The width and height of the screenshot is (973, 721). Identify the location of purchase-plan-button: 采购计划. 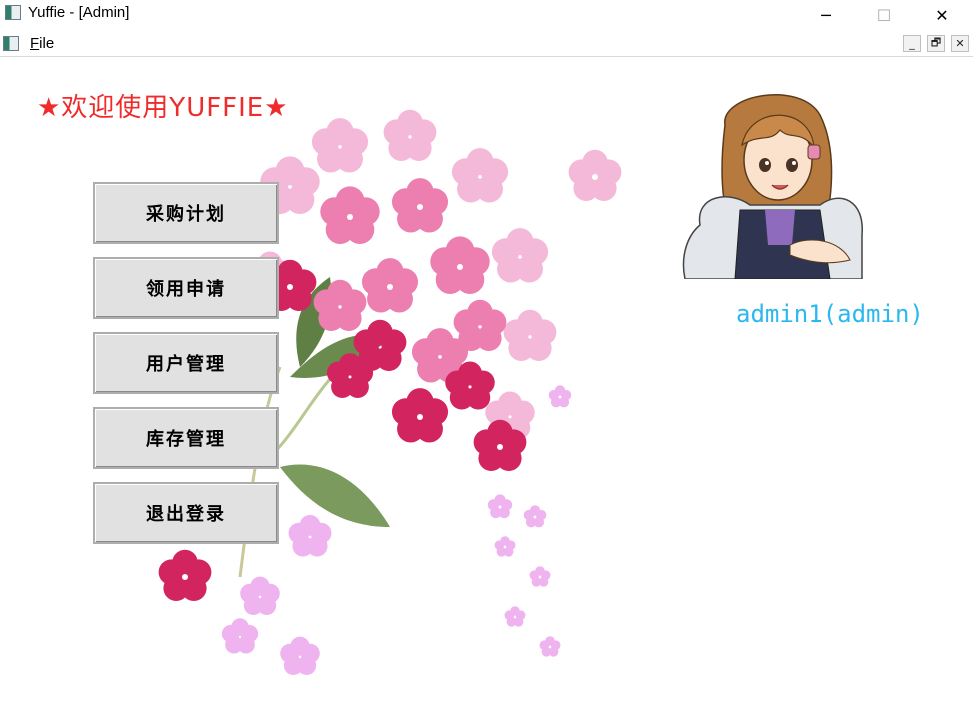
(186, 213).